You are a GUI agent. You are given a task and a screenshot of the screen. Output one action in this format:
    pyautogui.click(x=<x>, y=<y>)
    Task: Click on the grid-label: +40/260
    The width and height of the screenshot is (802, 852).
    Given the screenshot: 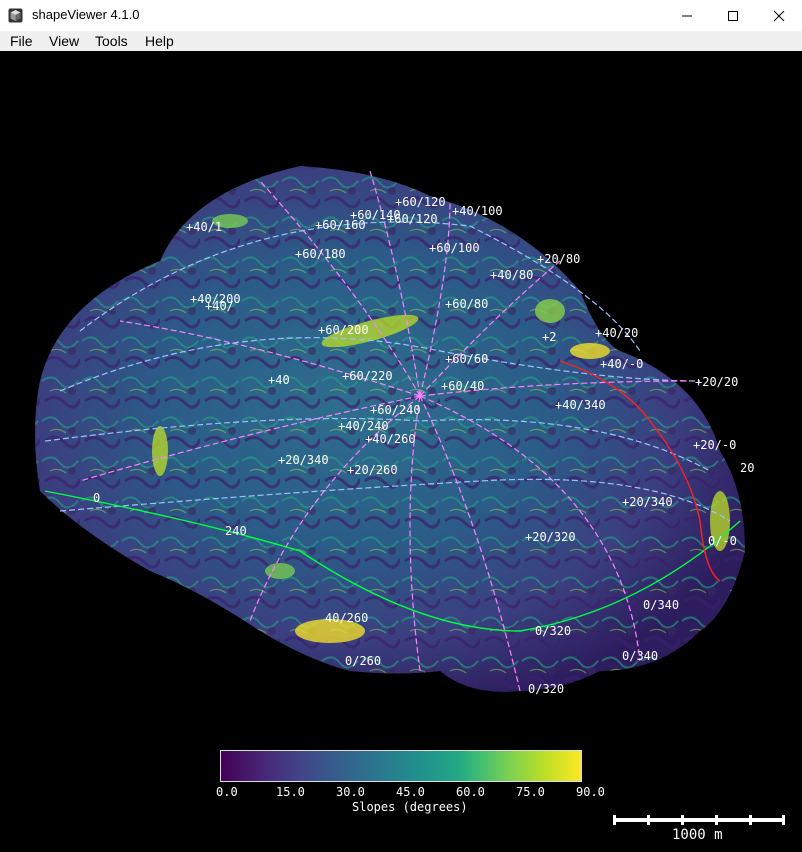 What is the action you would take?
    pyautogui.click(x=390, y=439)
    